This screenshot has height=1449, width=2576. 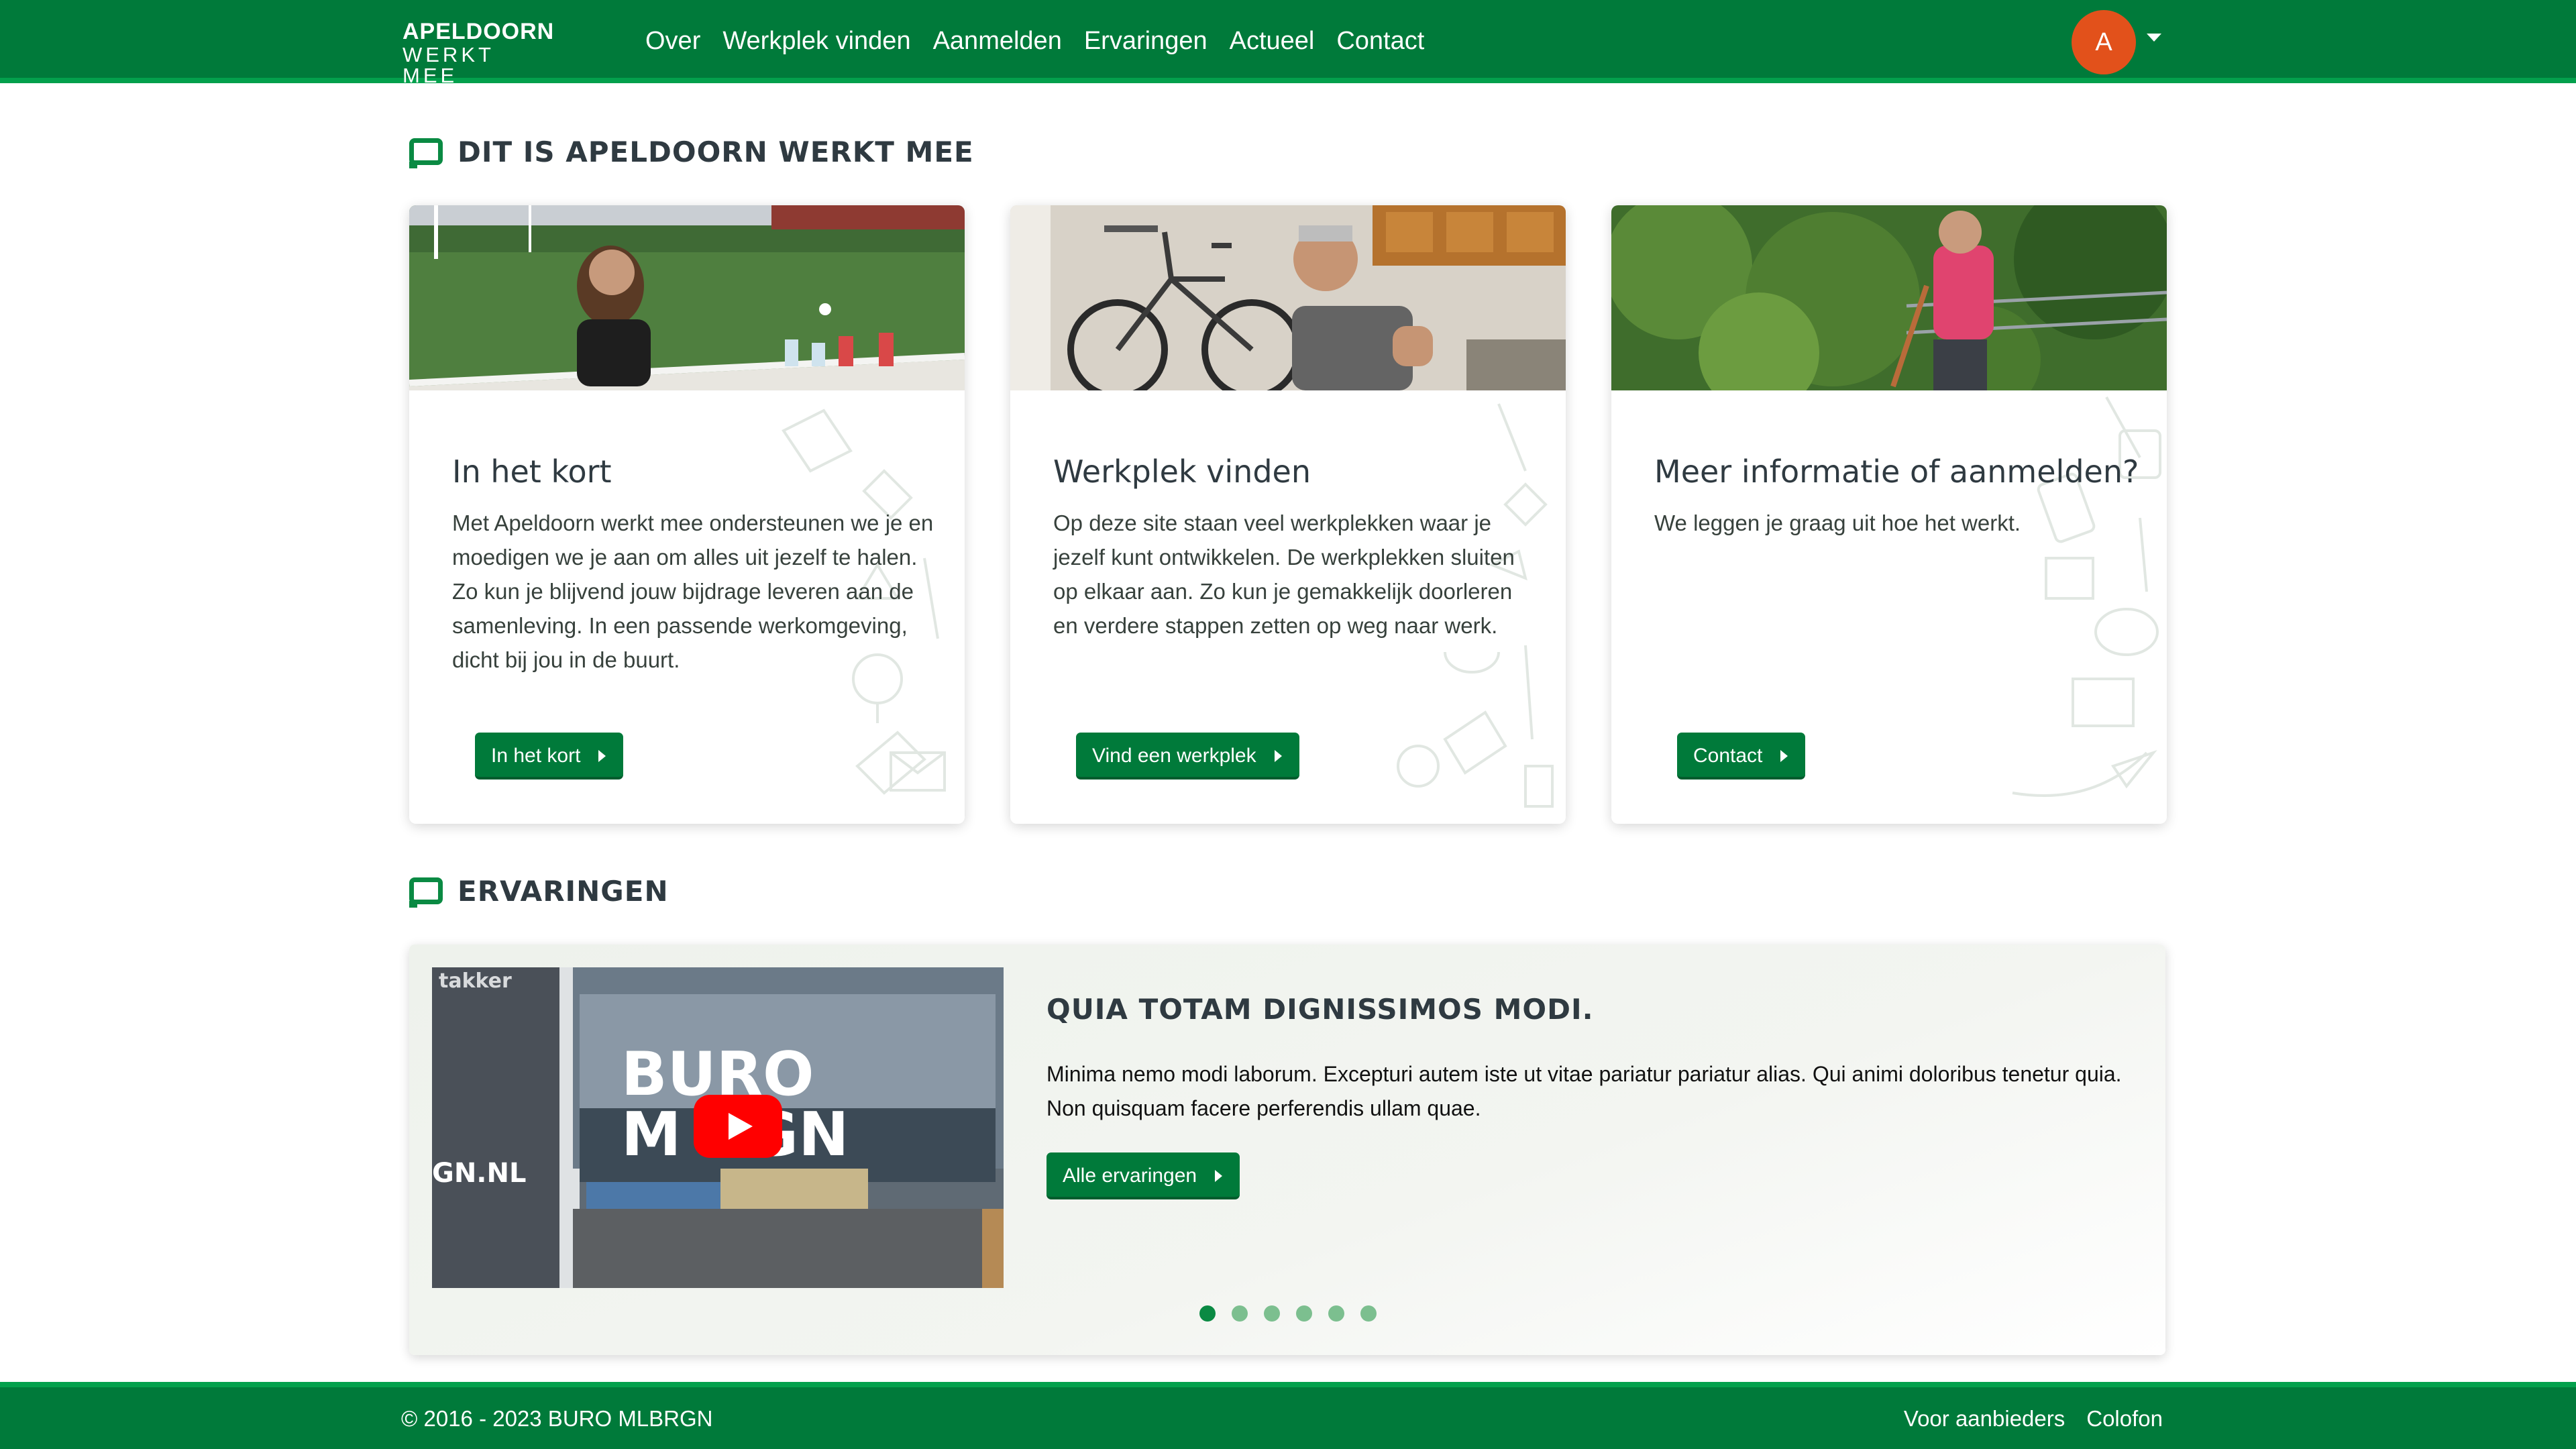 What do you see at coordinates (1889, 297) in the screenshot?
I see `card-photo-garden` at bounding box center [1889, 297].